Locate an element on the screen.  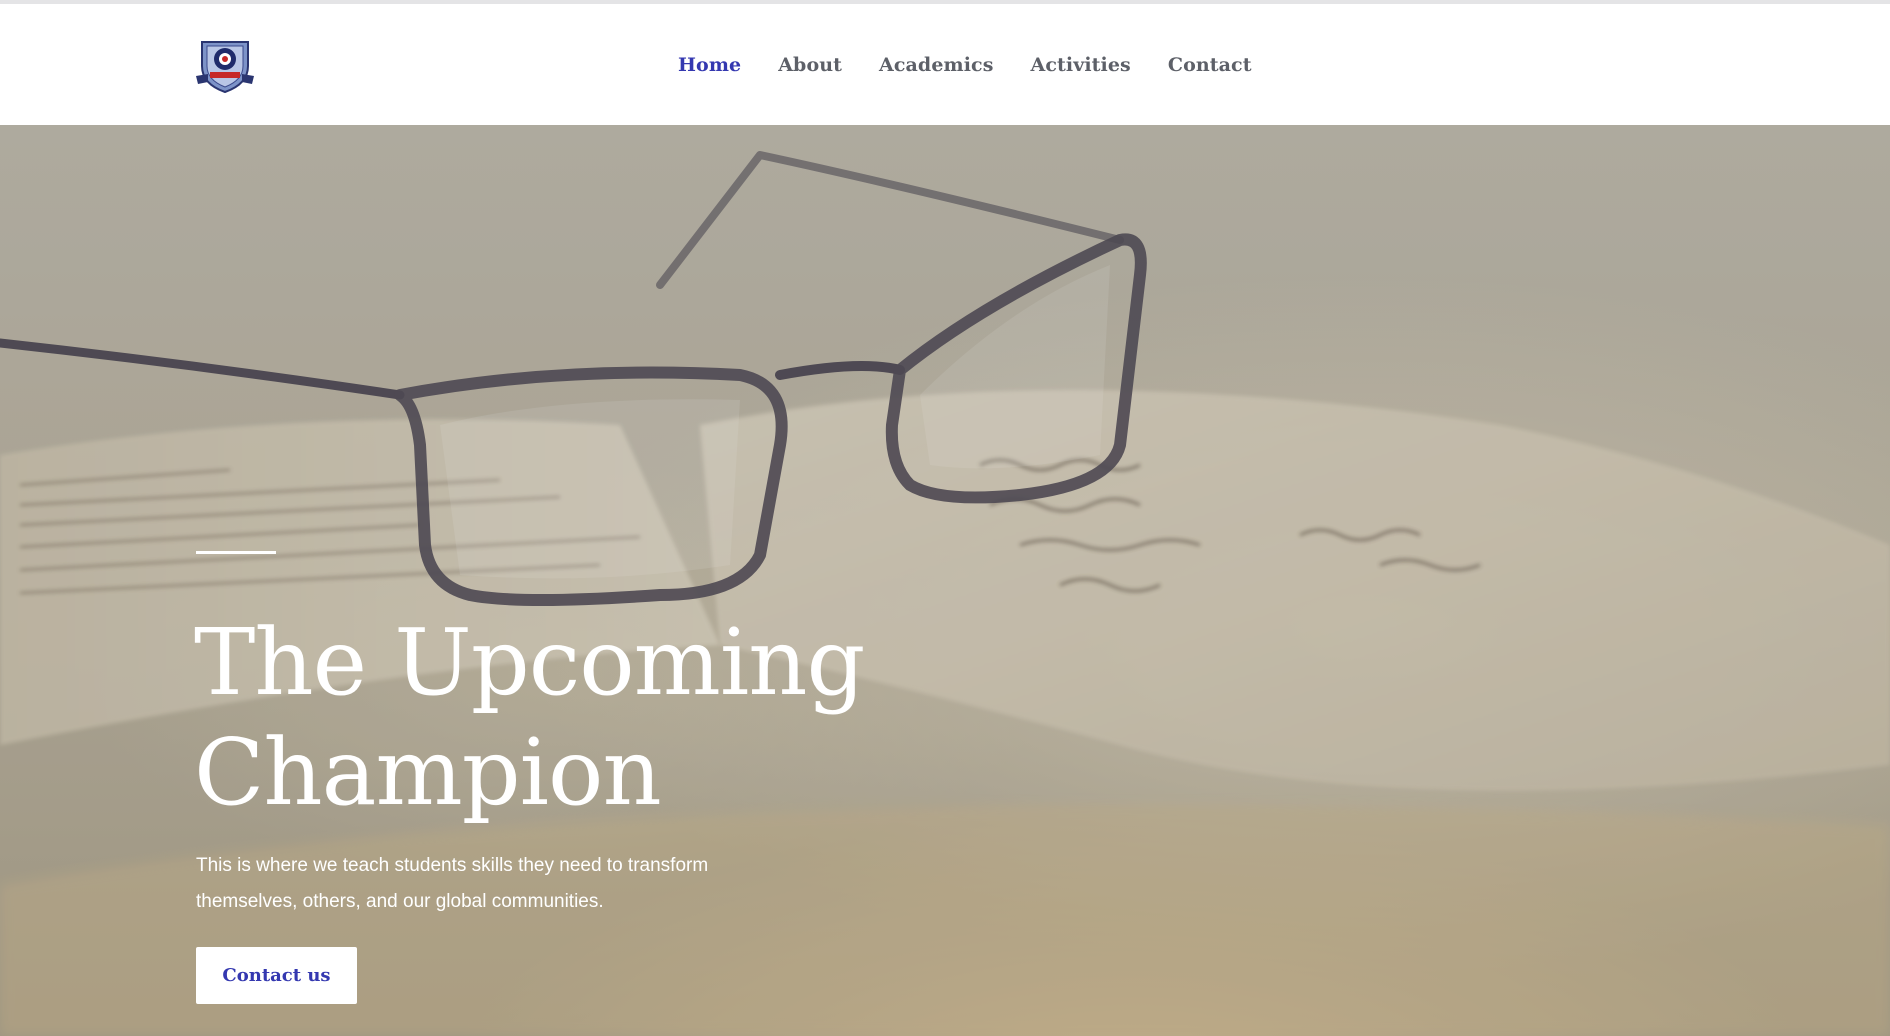
hero-accent-line is located at coordinates (236, 552).